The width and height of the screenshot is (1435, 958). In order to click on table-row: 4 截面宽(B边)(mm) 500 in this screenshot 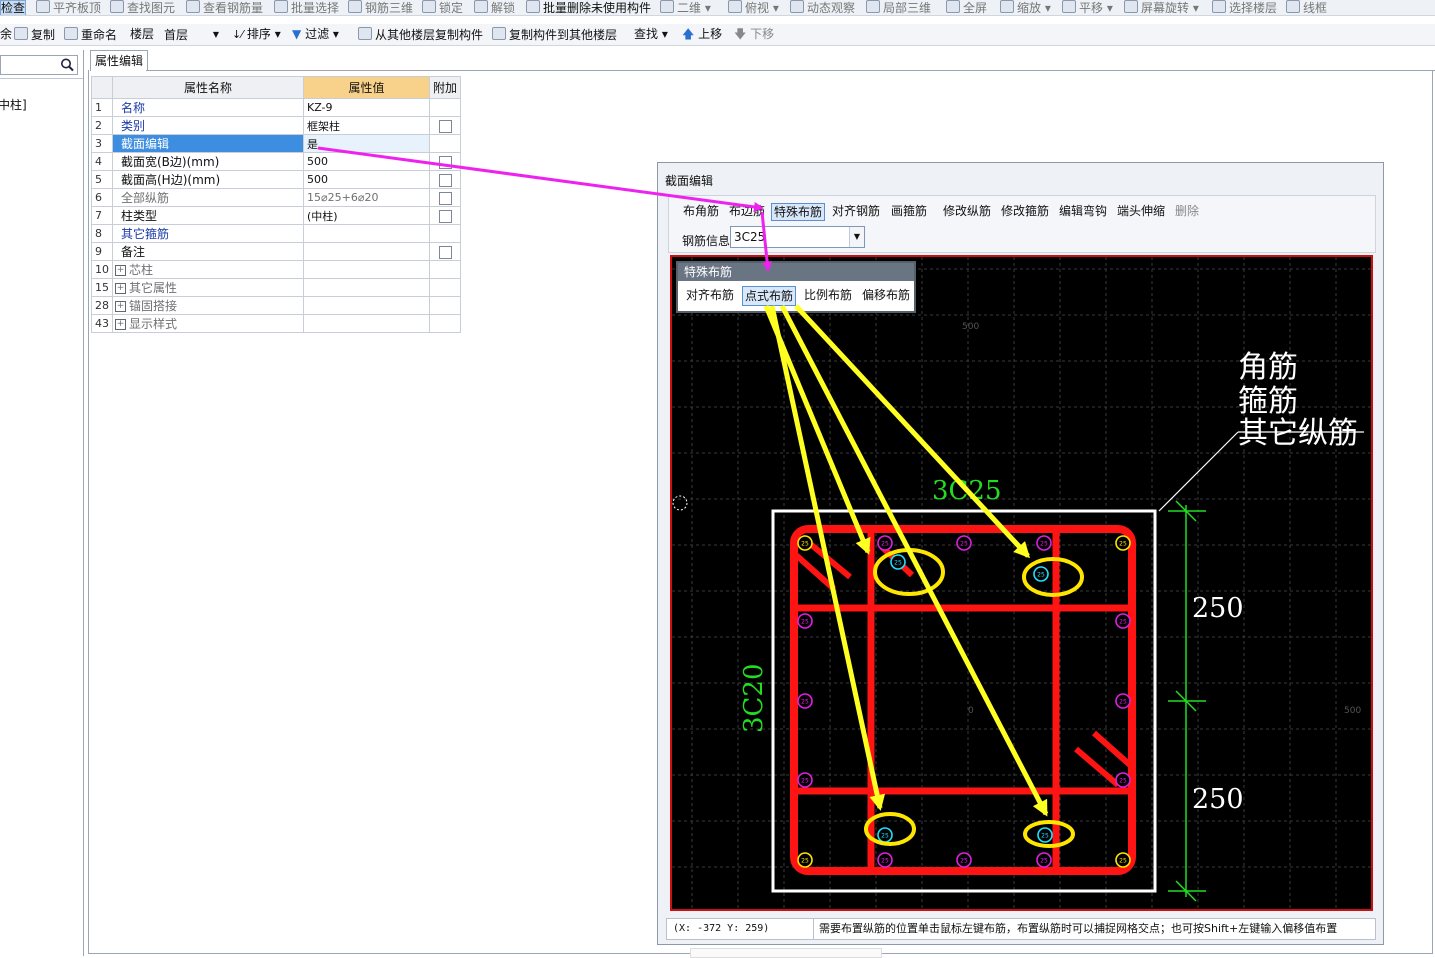, I will do `click(276, 161)`.